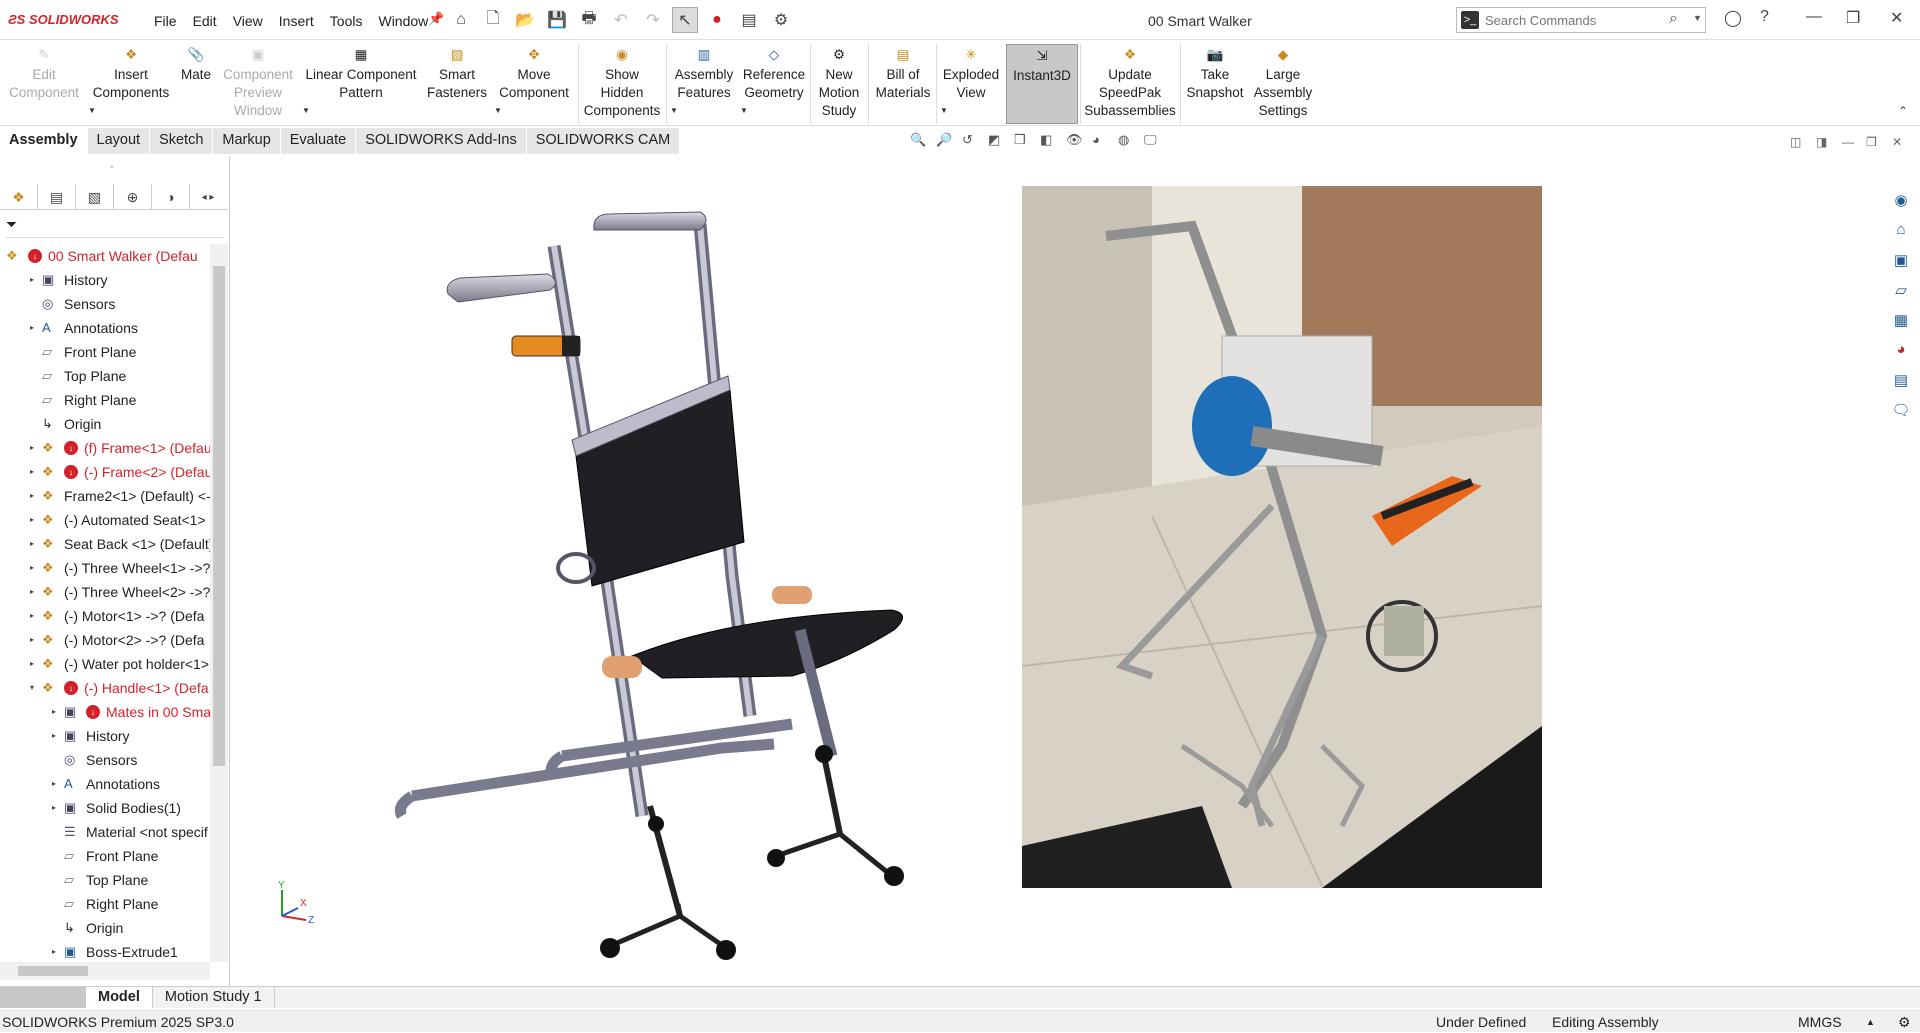 Image resolution: width=1920 pixels, height=1033 pixels. I want to click on appearances-icon: ◕, so click(1901, 349).